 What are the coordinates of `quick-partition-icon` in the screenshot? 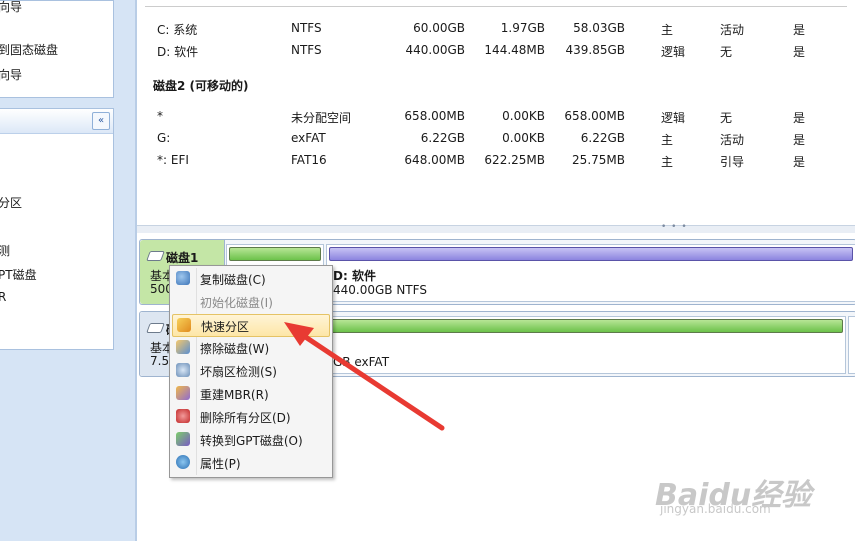 It's located at (184, 325).